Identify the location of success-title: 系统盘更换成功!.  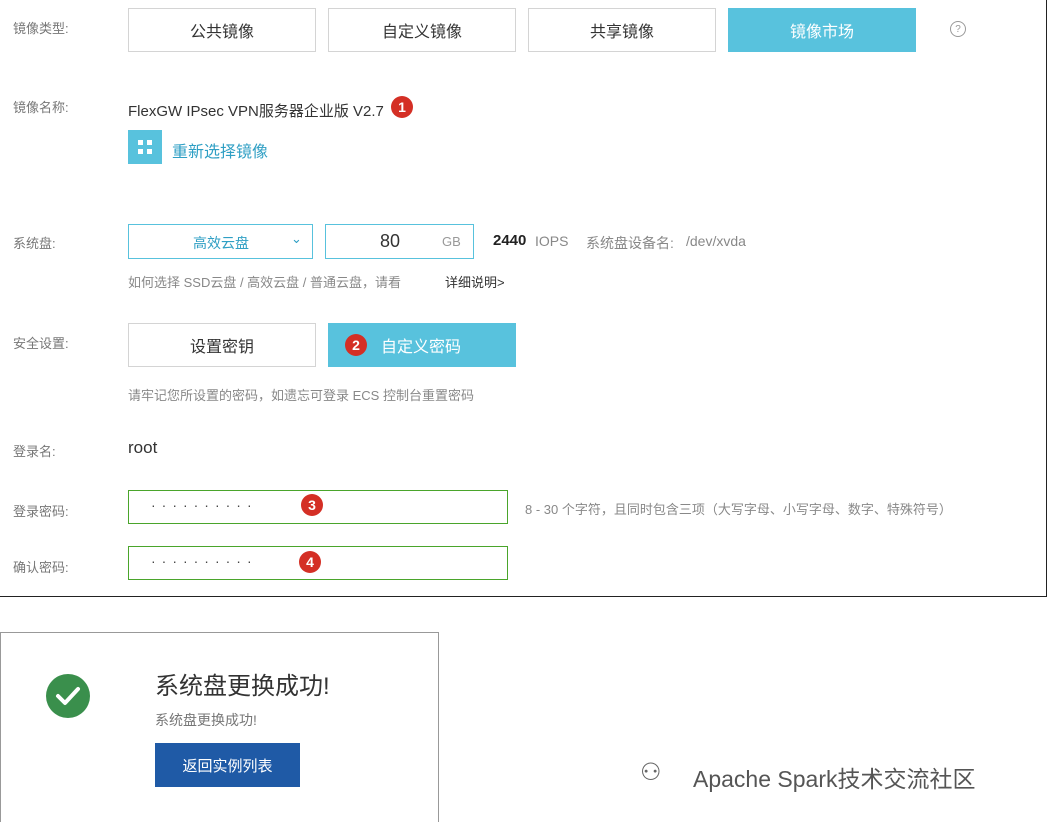
(242, 686).